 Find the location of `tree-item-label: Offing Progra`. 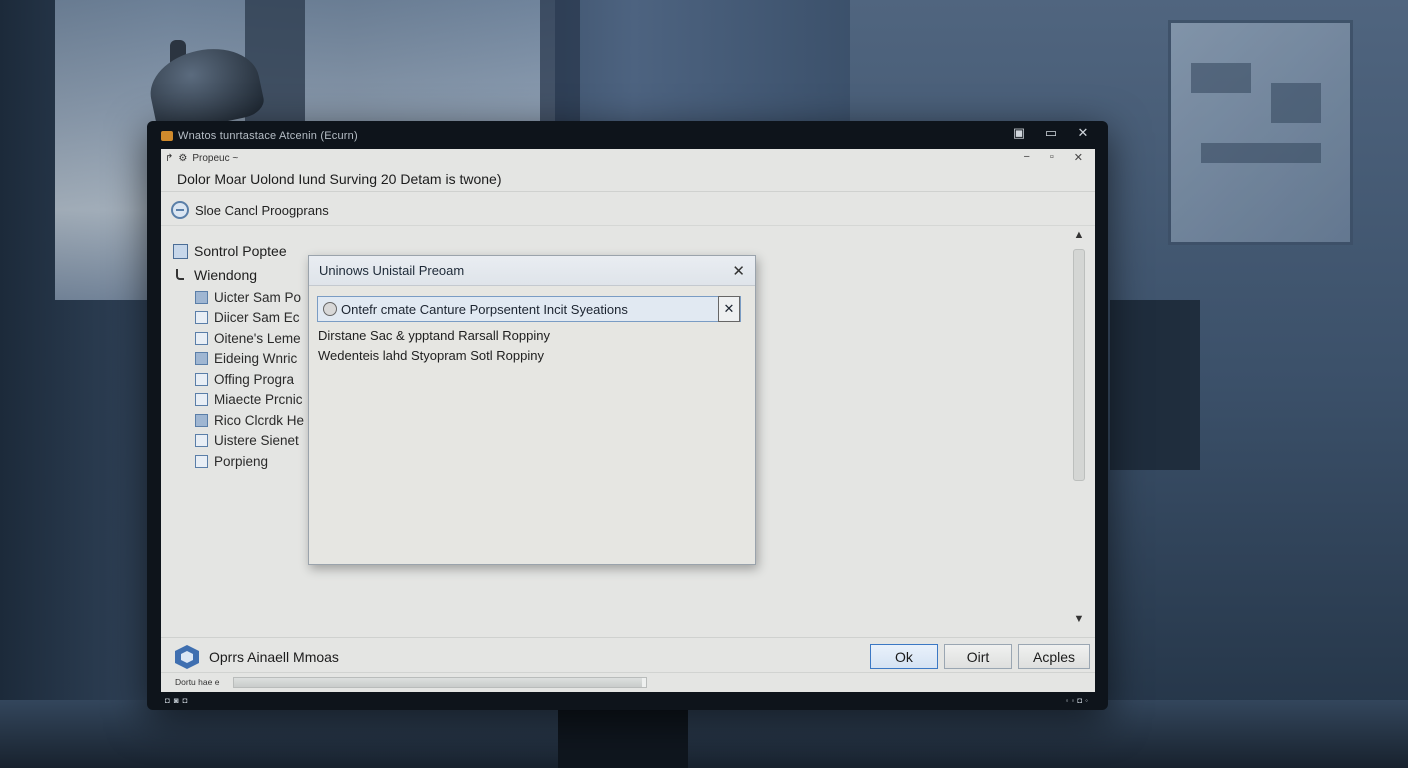

tree-item-label: Offing Progra is located at coordinates (254, 379).